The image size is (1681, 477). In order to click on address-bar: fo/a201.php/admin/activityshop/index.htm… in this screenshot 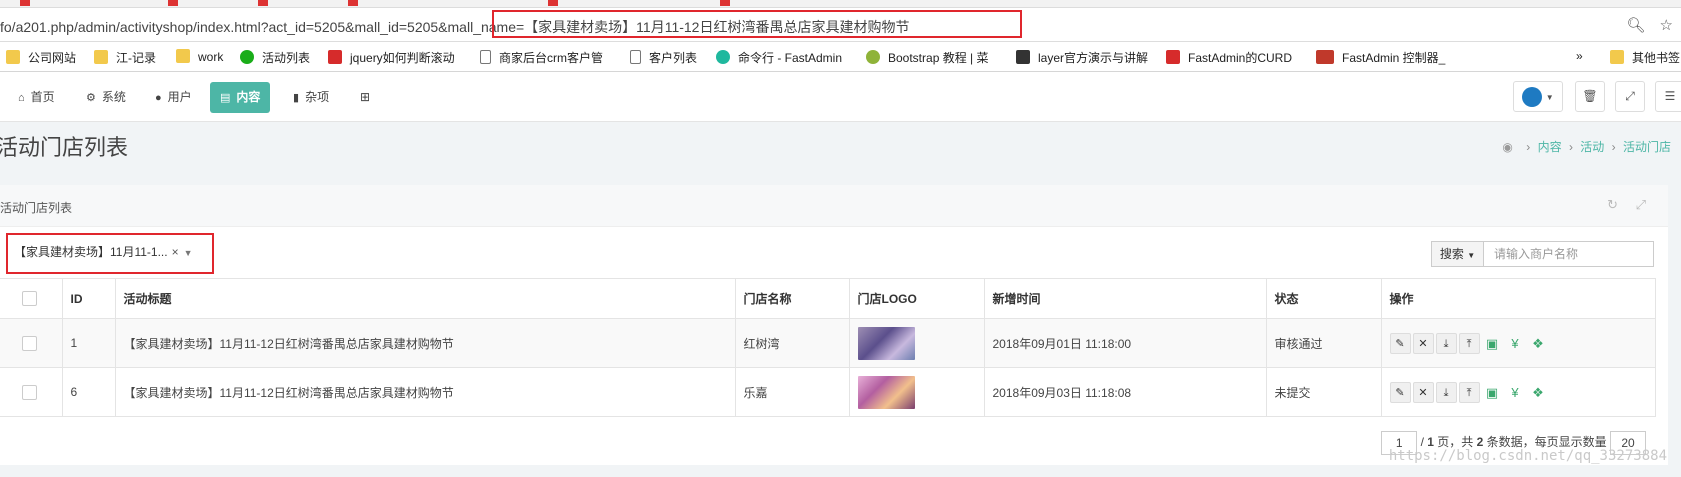, I will do `click(840, 25)`.